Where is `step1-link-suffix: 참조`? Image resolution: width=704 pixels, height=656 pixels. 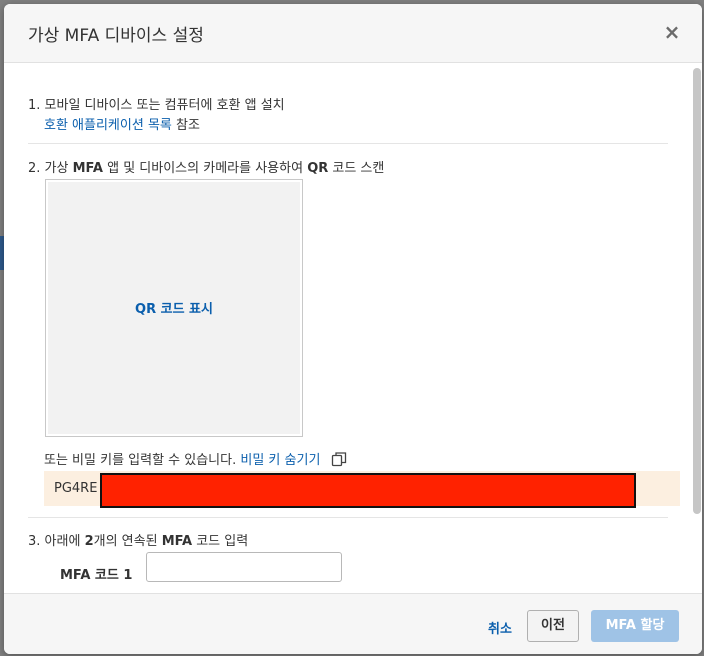 step1-link-suffix: 참조 is located at coordinates (185, 125).